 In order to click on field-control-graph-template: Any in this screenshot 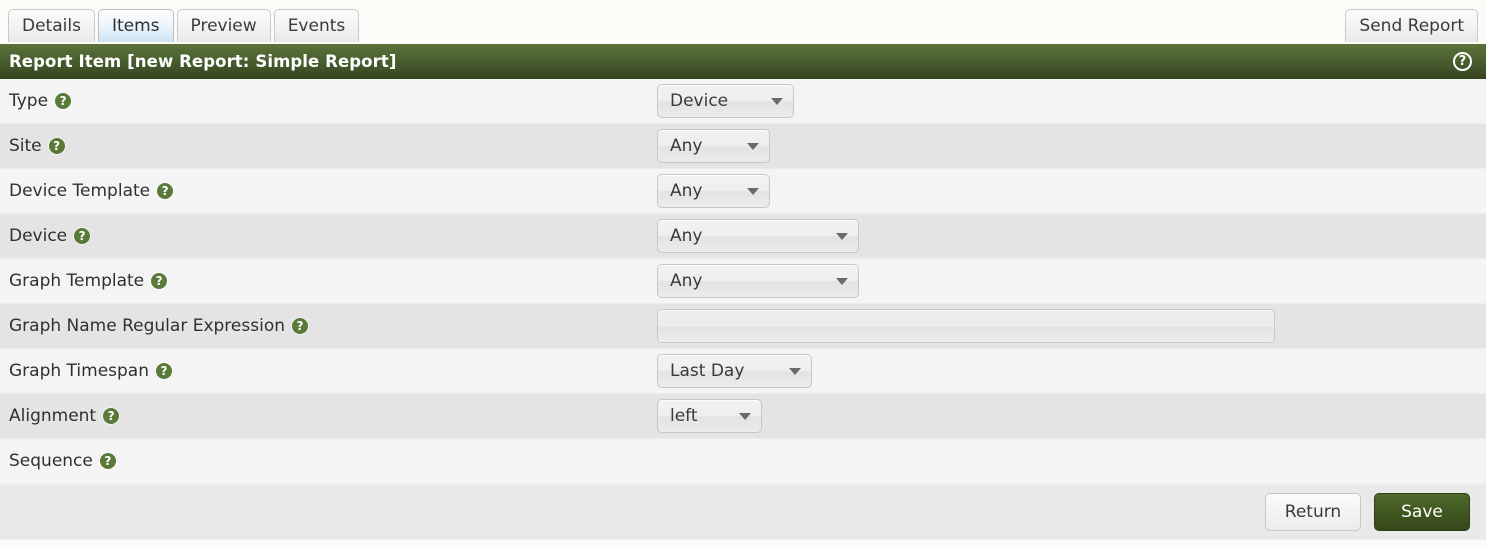, I will do `click(1071, 281)`.